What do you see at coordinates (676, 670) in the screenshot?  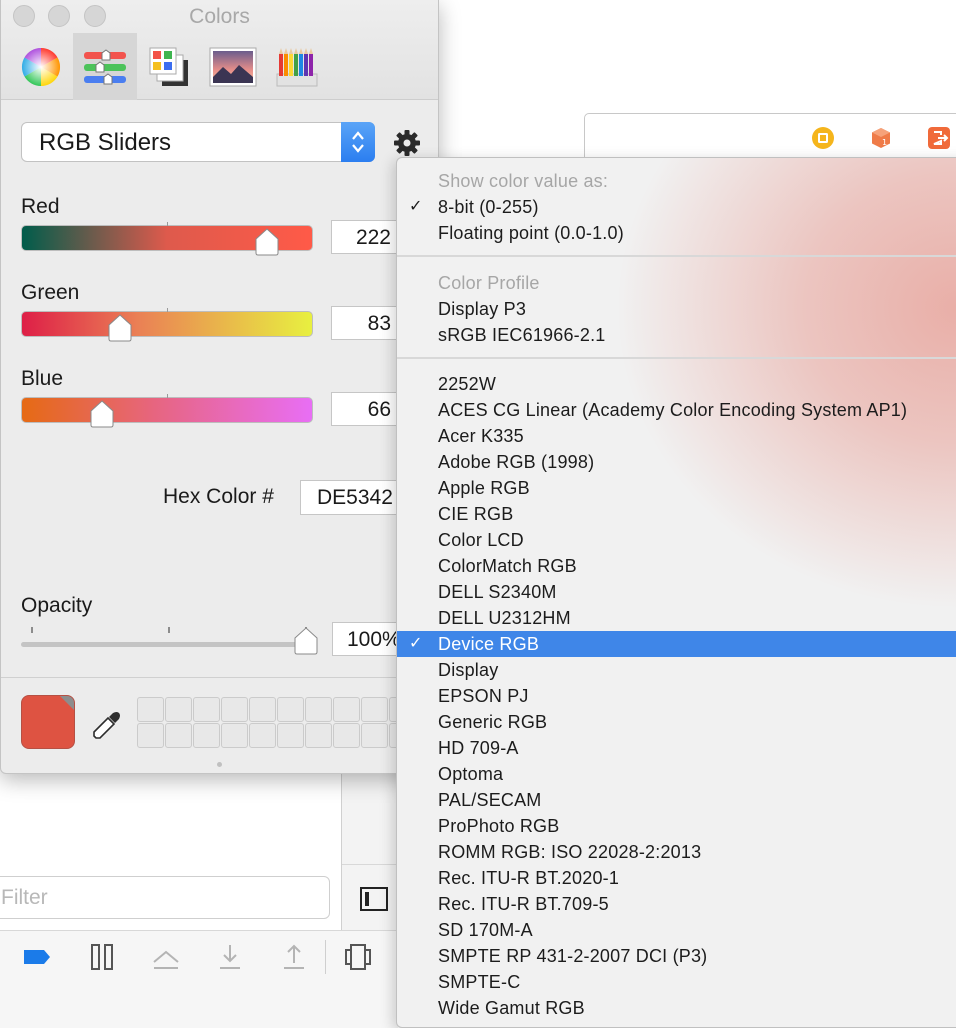 I see `menu-item-profile: Display` at bounding box center [676, 670].